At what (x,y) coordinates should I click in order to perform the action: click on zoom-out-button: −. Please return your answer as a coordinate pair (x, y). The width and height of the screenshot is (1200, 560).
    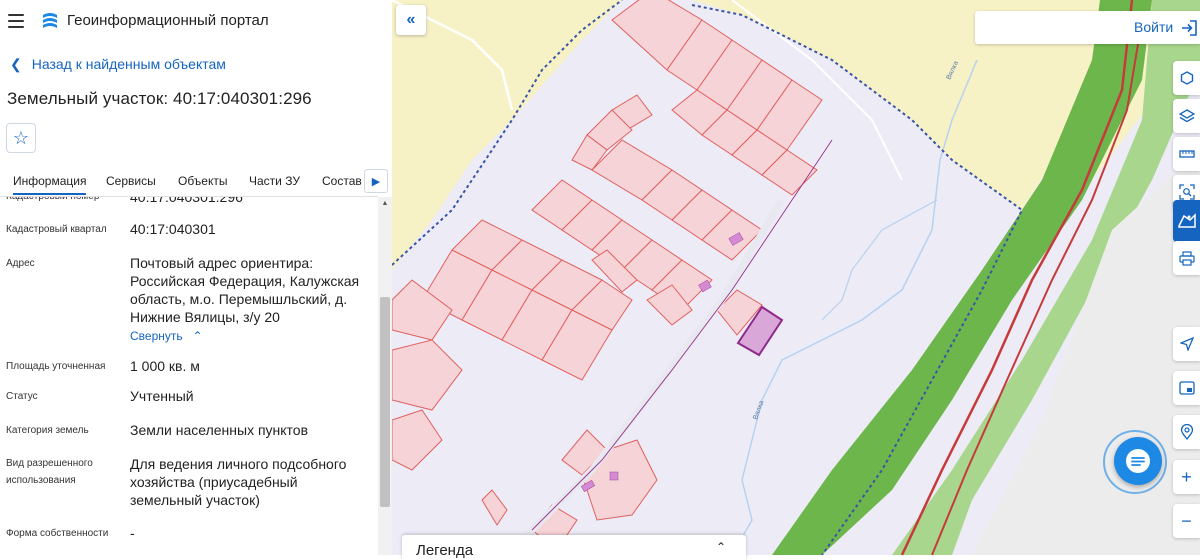
    Looking at the image, I should click on (1186, 521).